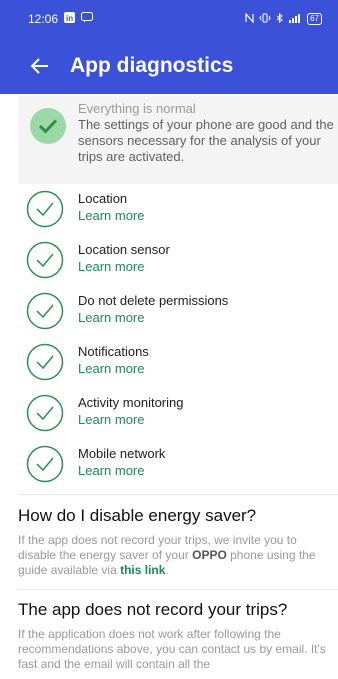 The height and width of the screenshot is (679, 338). I want to click on status-time: 12:06, so click(43, 19).